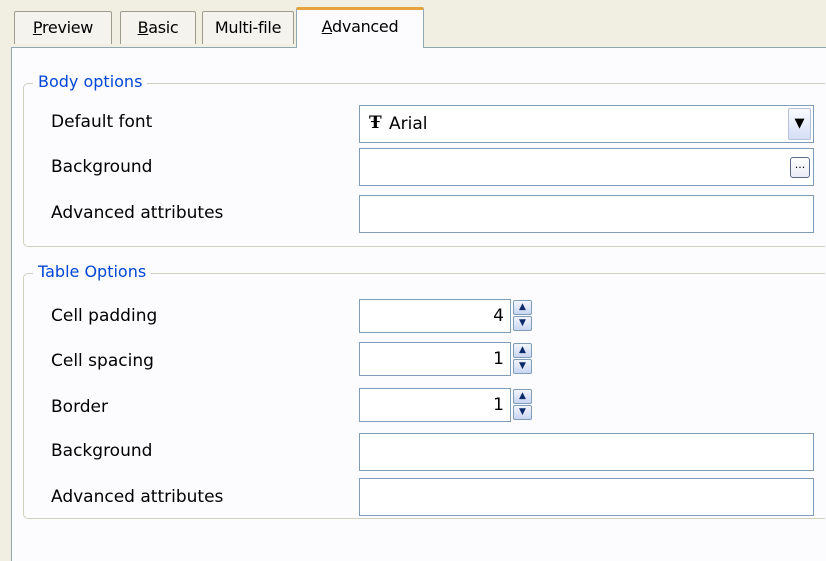 This screenshot has width=826, height=561. I want to click on tab-advanced: Advanced, so click(360, 27).